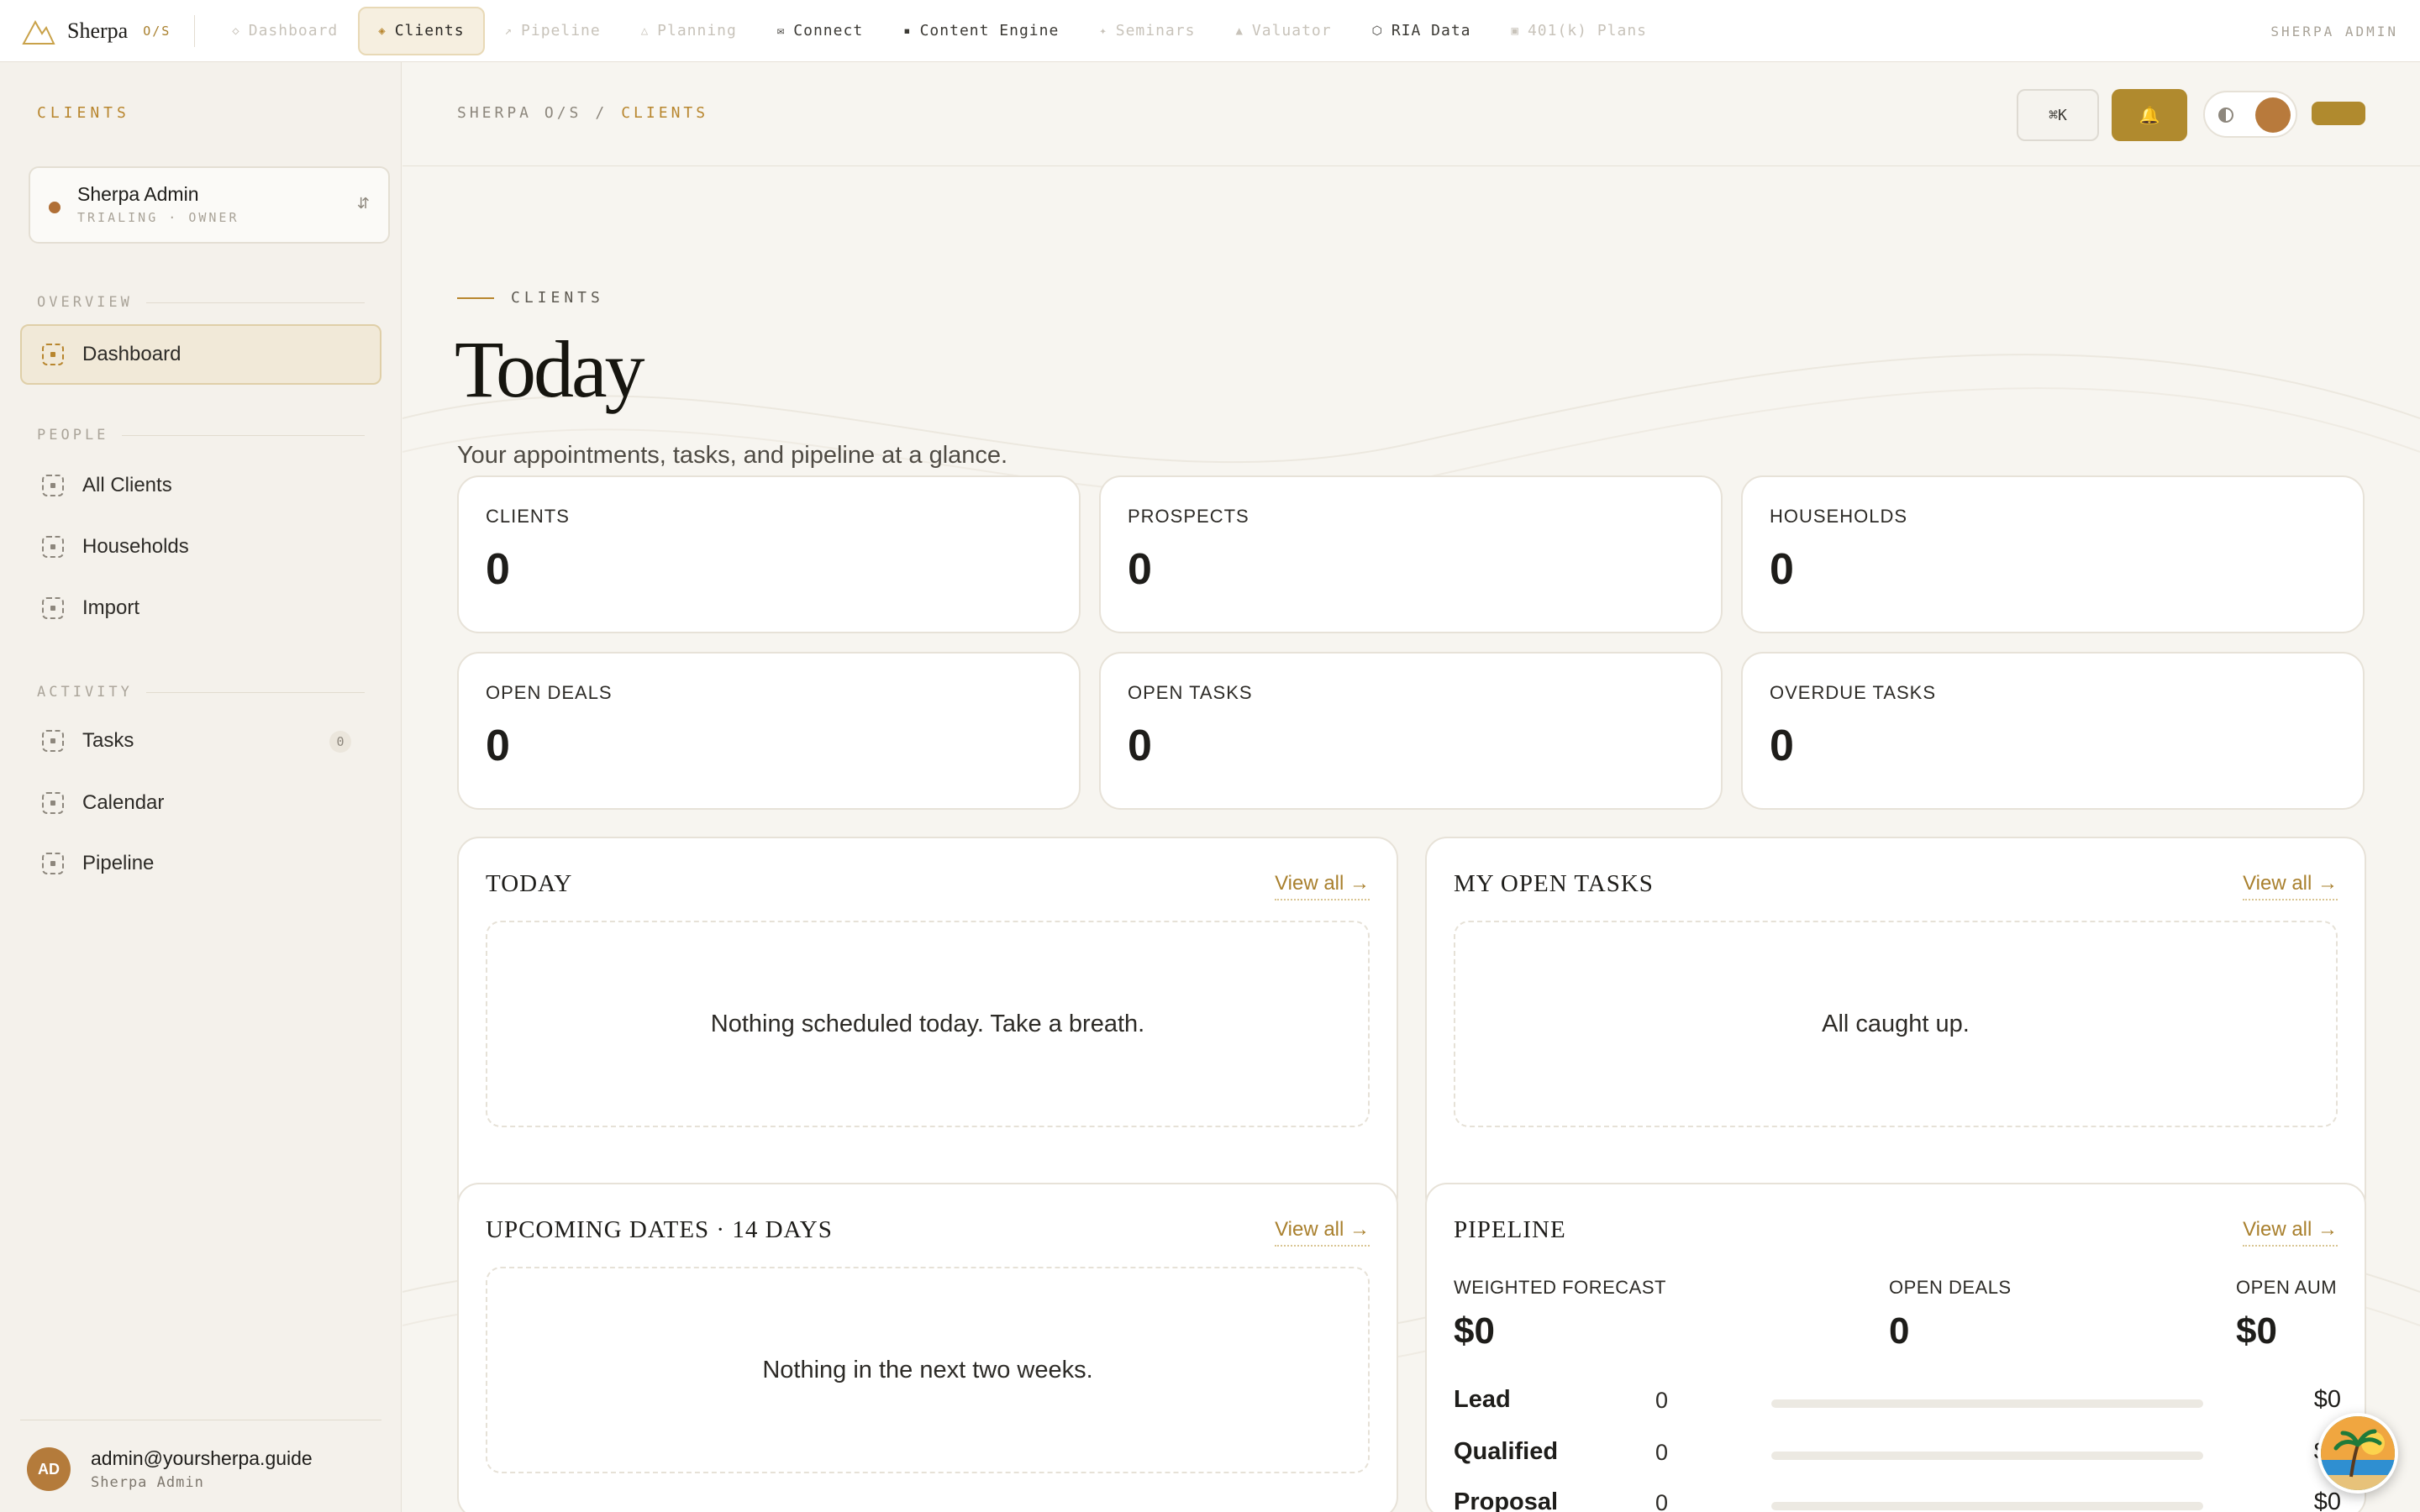 This screenshot has width=2420, height=1512. What do you see at coordinates (1283, 31) in the screenshot?
I see `nav-valuator: ▲ Valuator` at bounding box center [1283, 31].